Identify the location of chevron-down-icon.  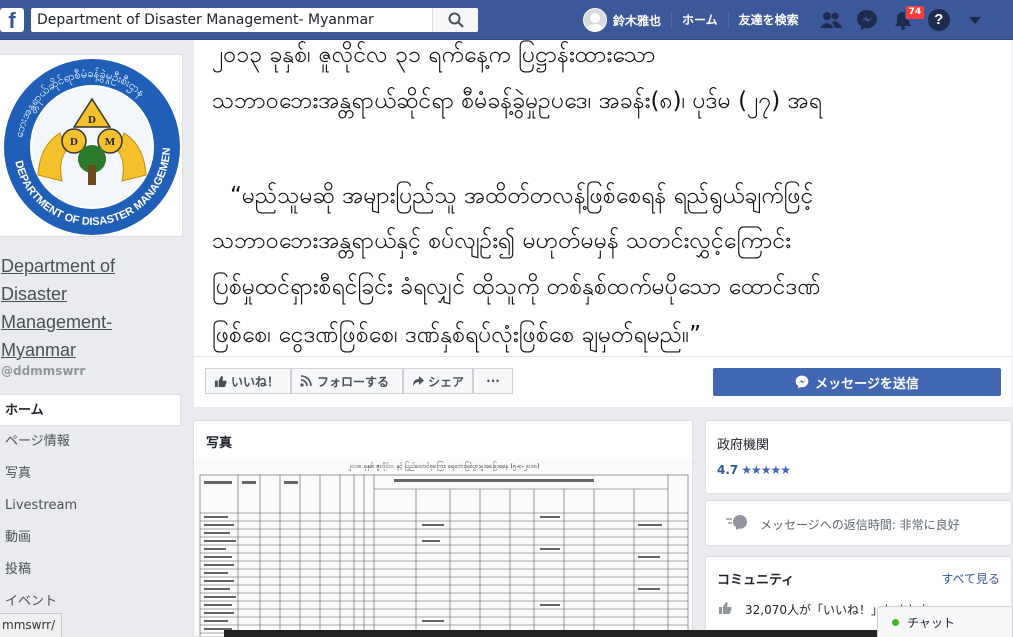
(974, 20).